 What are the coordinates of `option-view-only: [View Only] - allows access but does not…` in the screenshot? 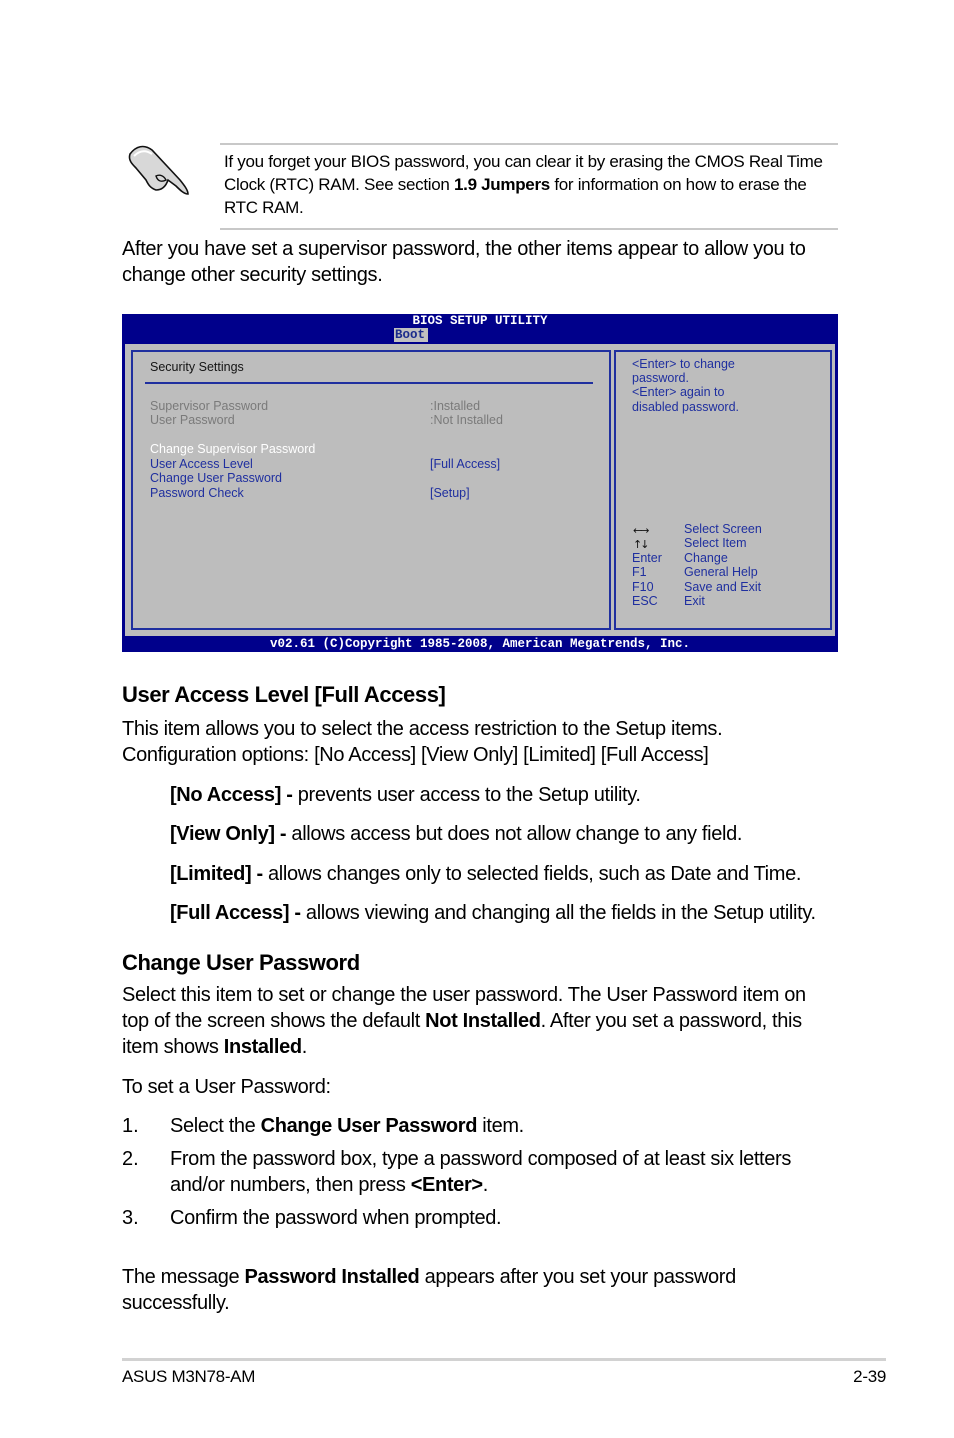 It's located at (510, 834).